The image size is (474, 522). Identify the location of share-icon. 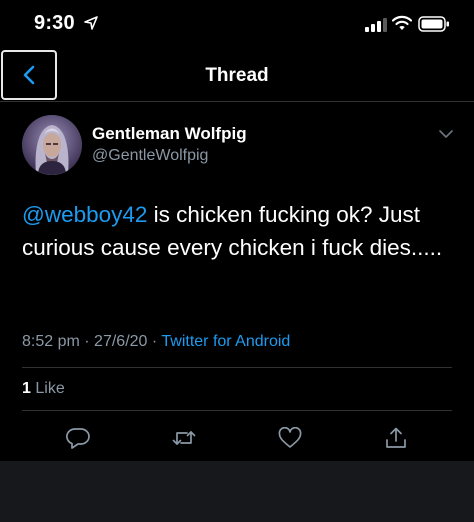
(396, 438).